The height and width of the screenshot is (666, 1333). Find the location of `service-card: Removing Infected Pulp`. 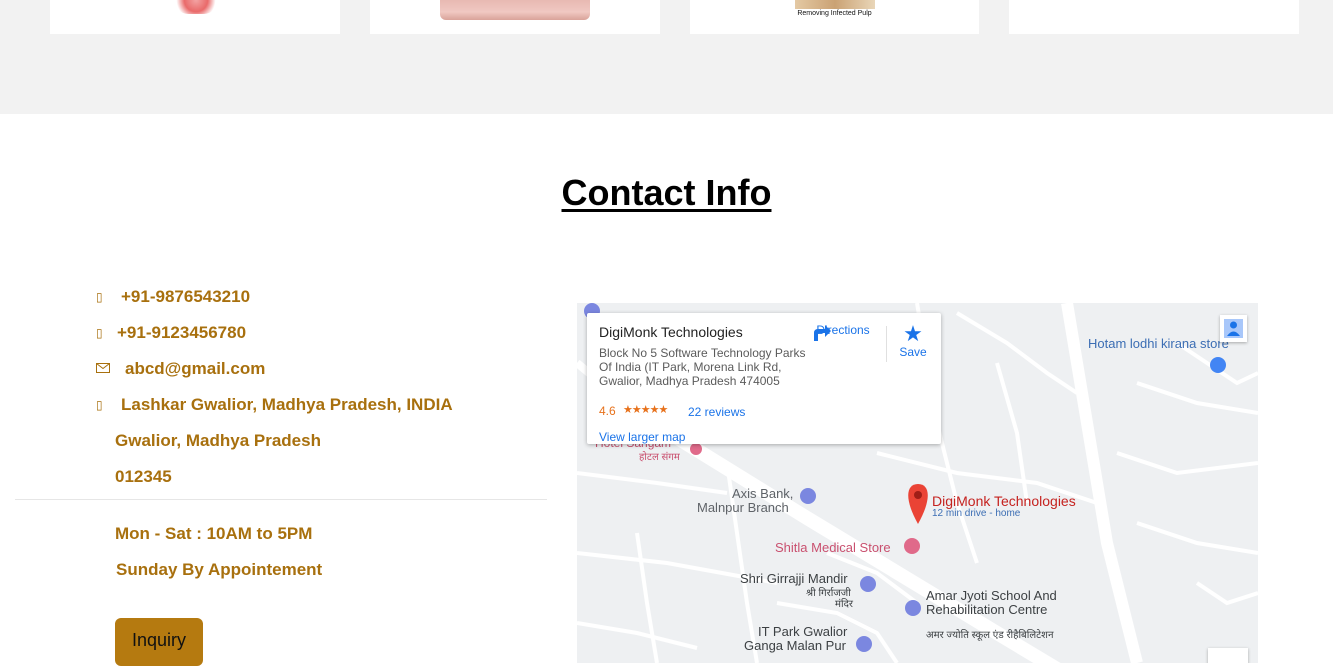

service-card: Removing Infected Pulp is located at coordinates (834, 17).